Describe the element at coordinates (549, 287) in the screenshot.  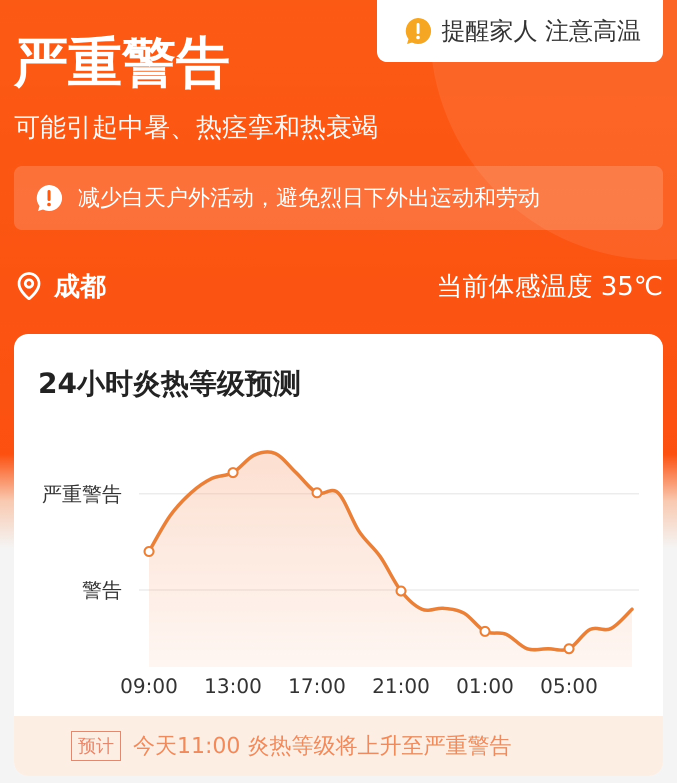
I see `feels-like-temperature: 当前体感温度 35℃` at that location.